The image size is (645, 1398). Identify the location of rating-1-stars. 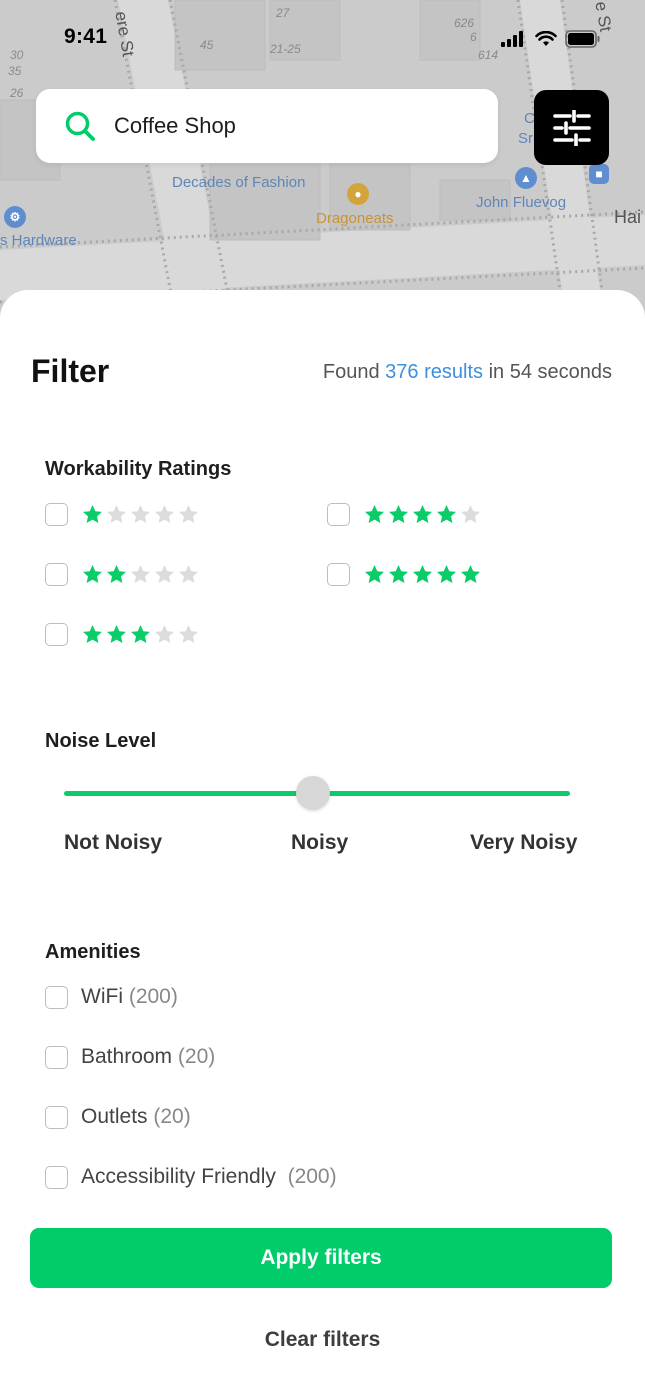
(140, 514).